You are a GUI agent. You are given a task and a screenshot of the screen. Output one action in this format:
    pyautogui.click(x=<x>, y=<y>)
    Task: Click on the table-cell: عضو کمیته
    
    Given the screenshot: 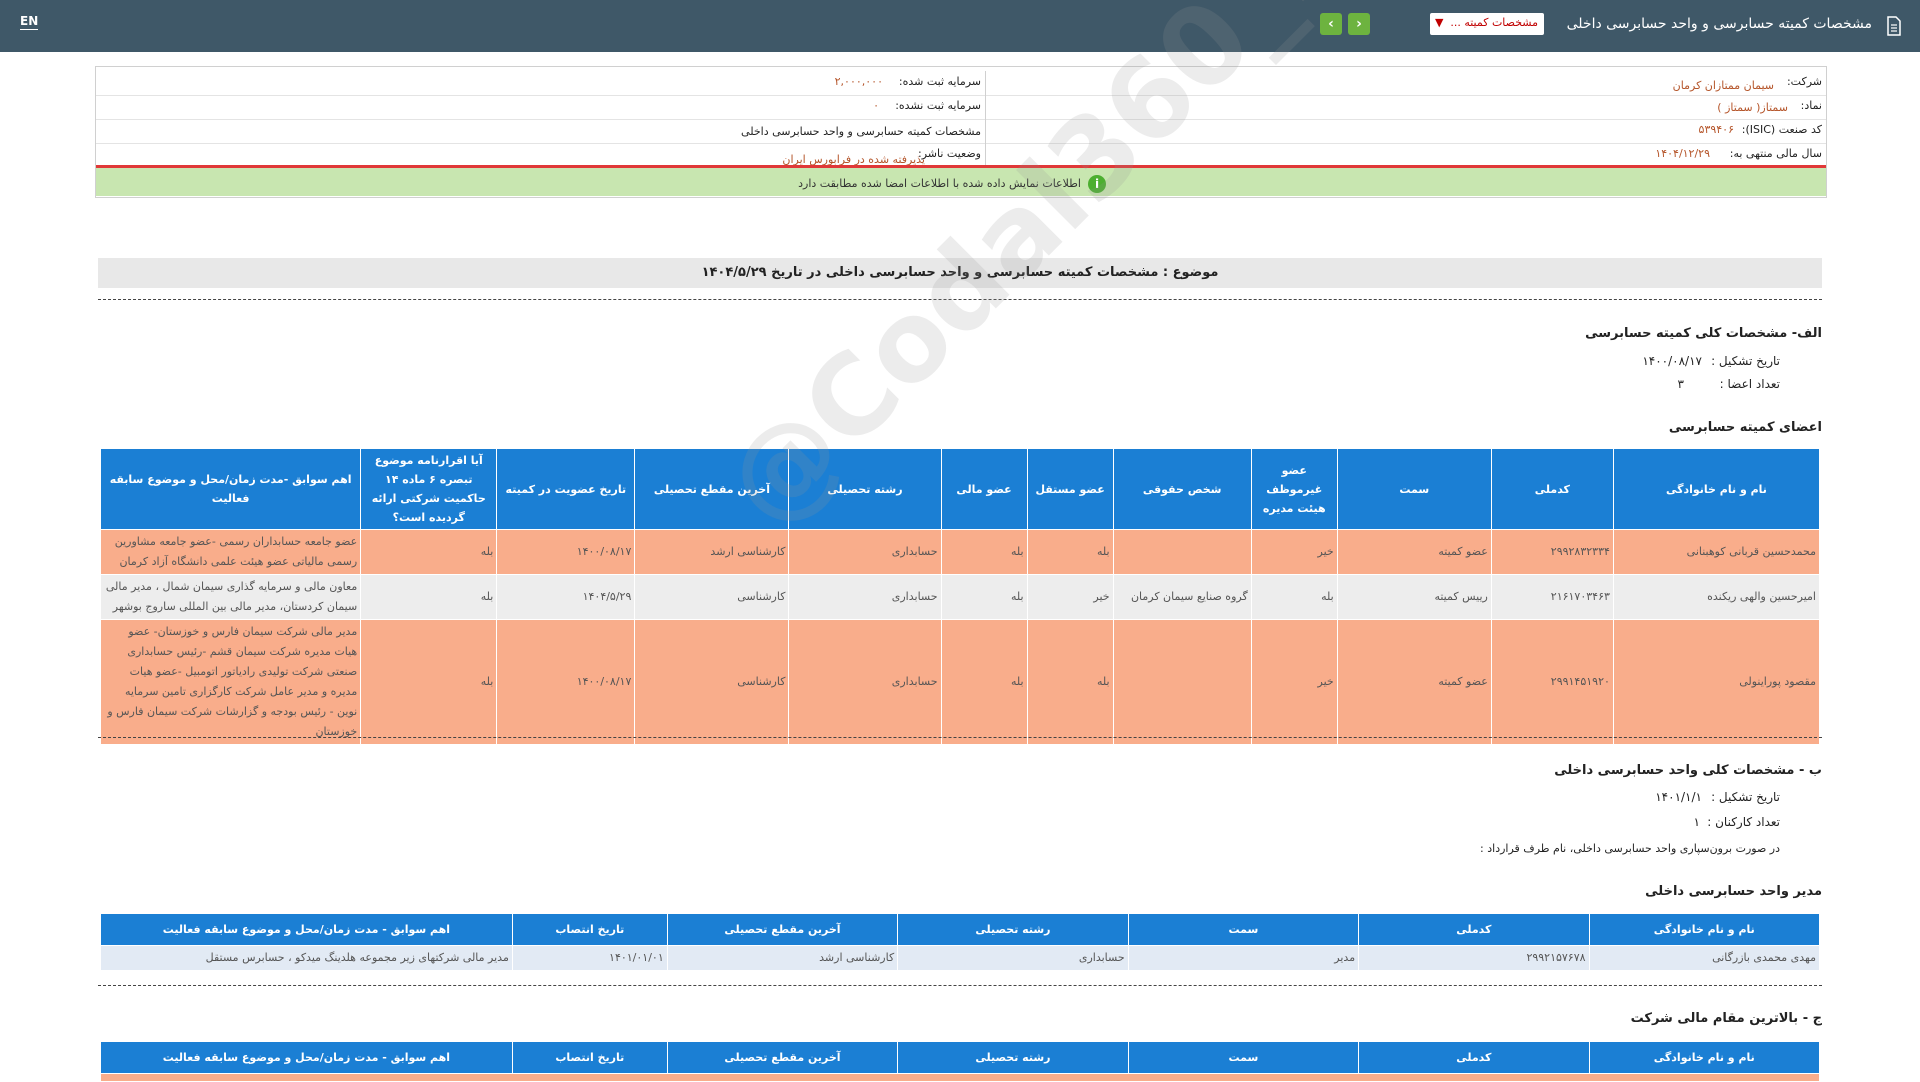 What is the action you would take?
    pyautogui.click(x=1414, y=682)
    